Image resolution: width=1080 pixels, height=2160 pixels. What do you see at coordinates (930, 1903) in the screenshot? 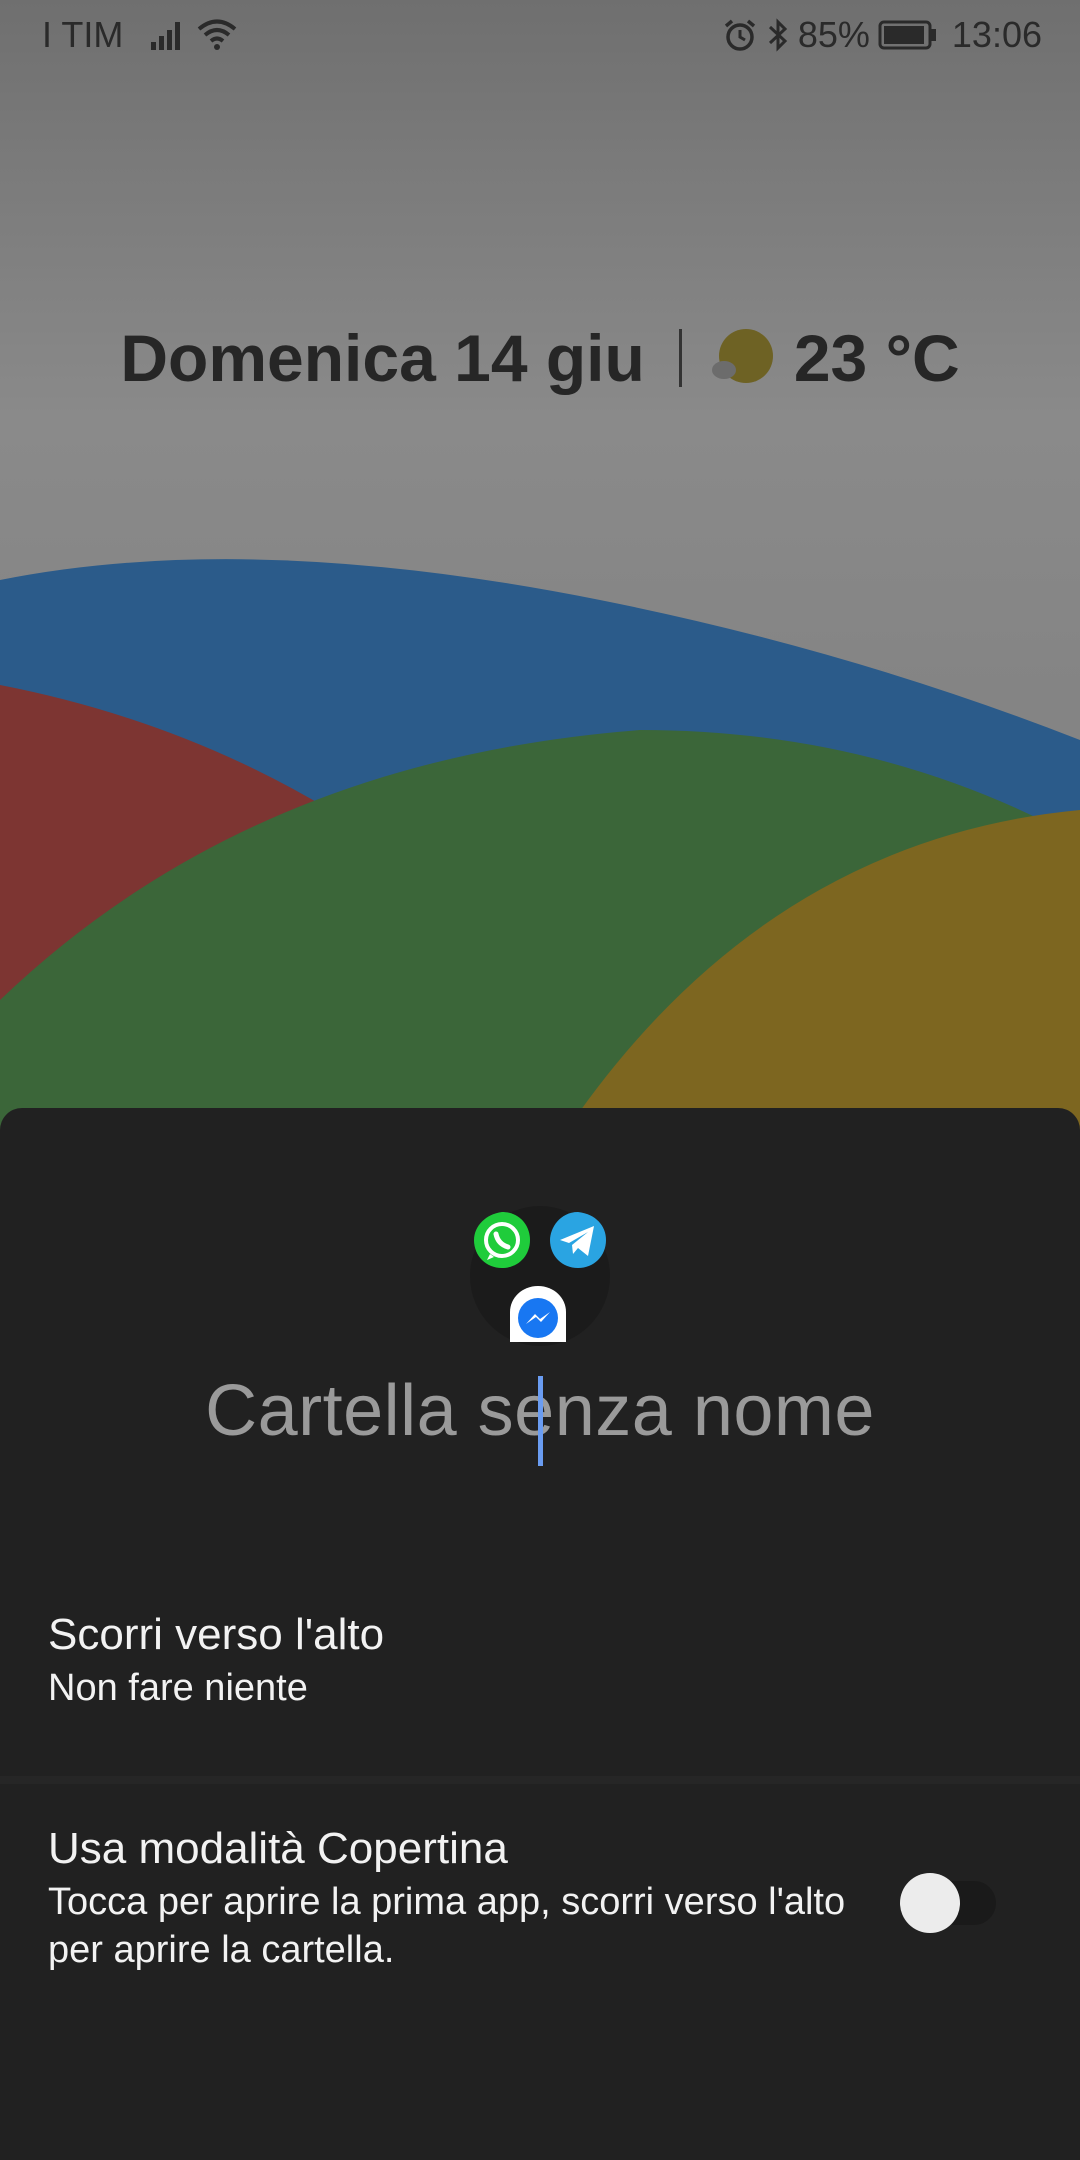
I see `toggle-knob` at bounding box center [930, 1903].